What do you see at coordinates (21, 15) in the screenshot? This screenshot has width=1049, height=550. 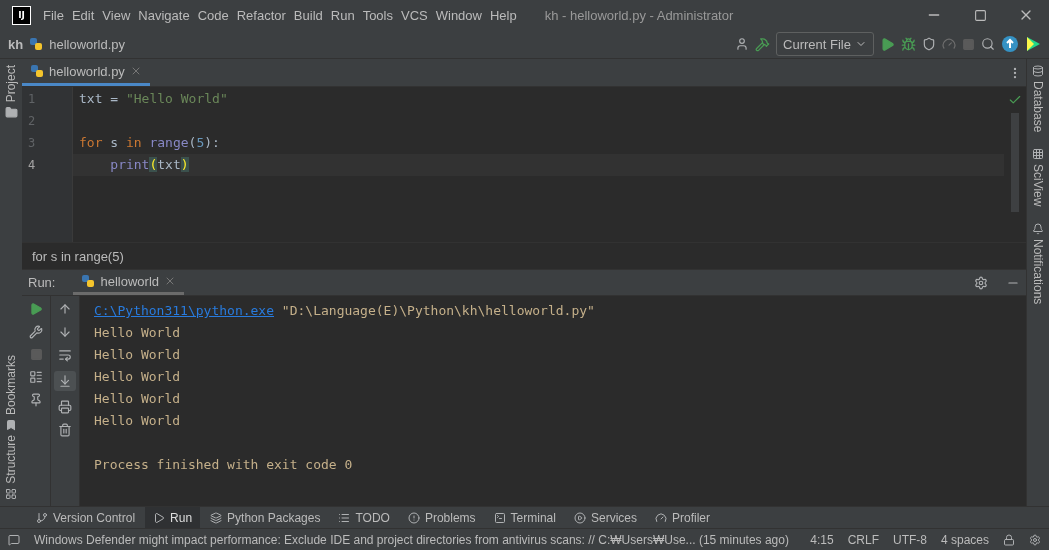 I see `app-logo: IJ` at bounding box center [21, 15].